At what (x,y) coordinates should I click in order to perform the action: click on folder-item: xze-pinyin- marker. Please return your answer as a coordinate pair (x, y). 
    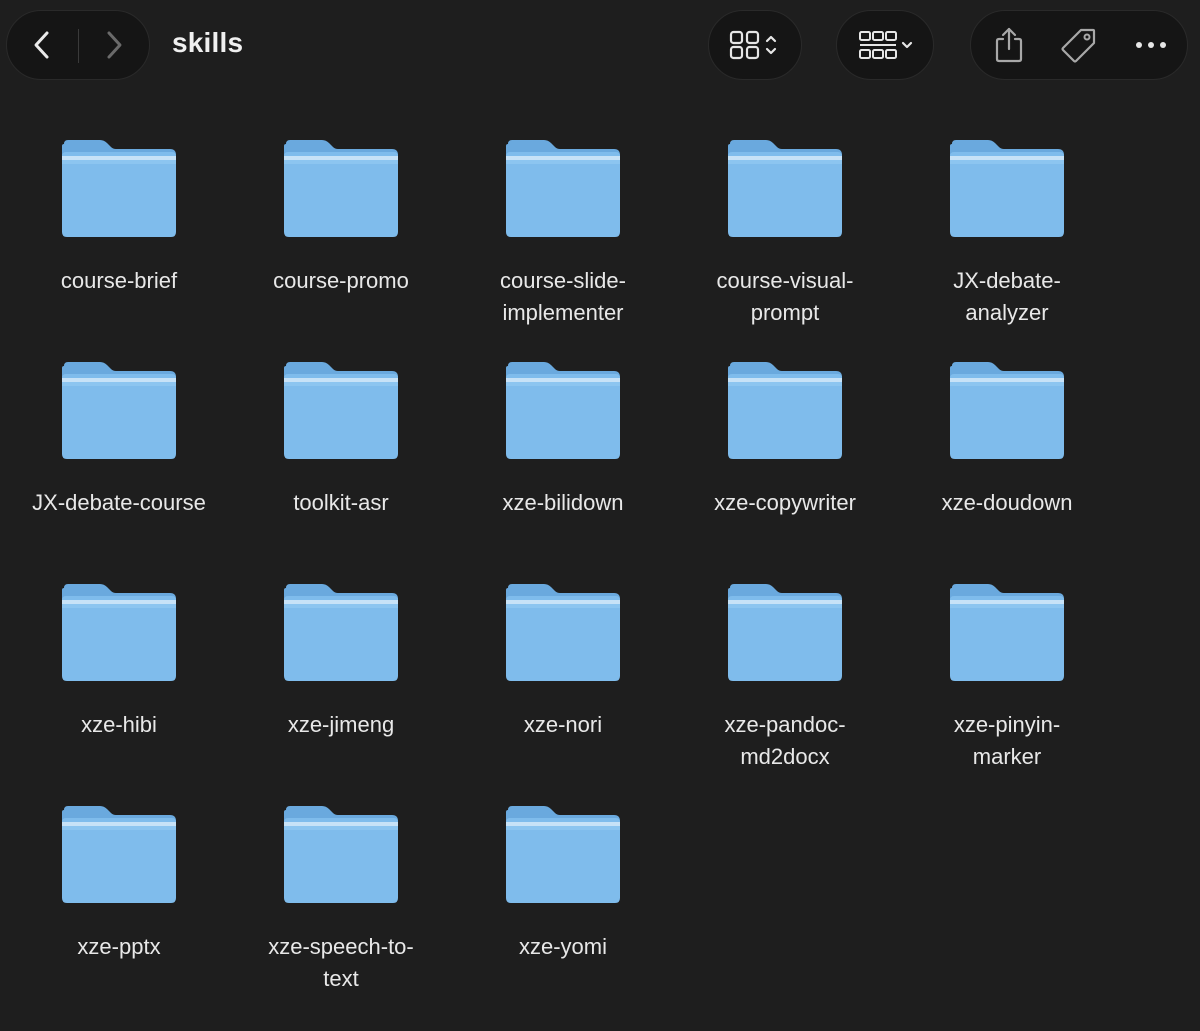
    Looking at the image, I should click on (1007, 682).